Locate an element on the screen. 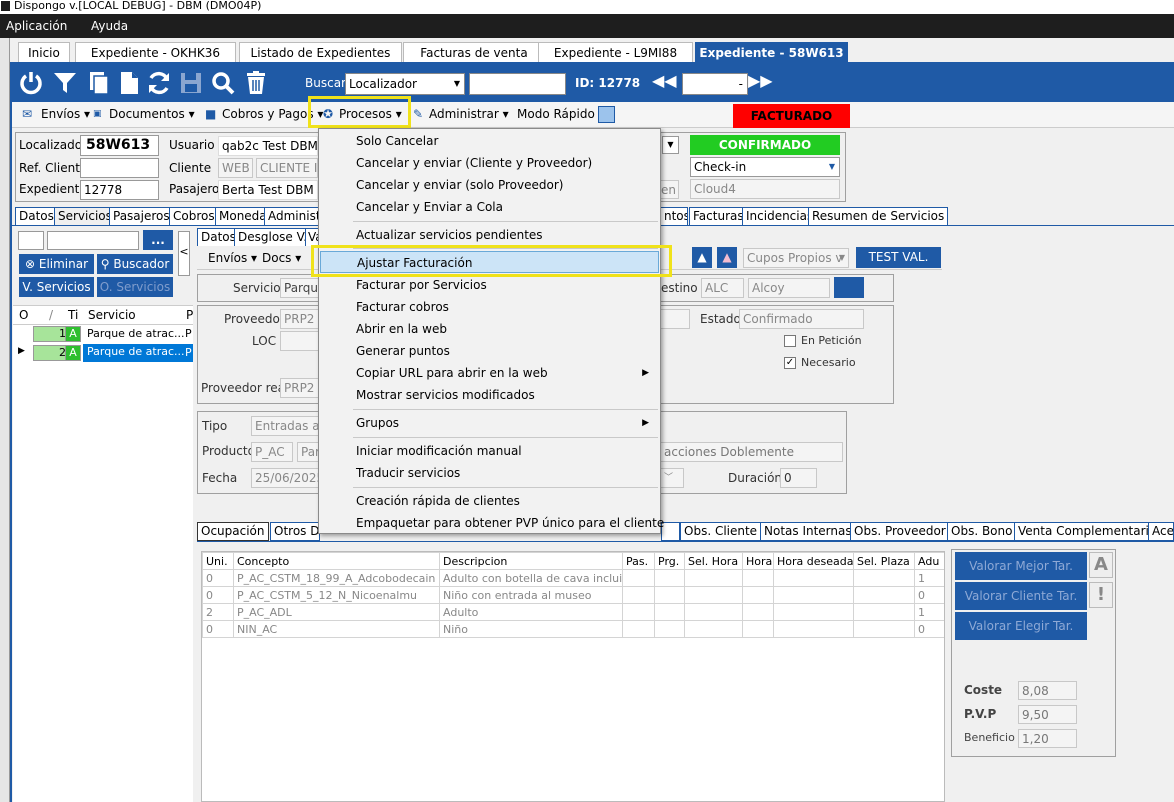 Image resolution: width=1174 pixels, height=802 pixels. power-icon is located at coordinates (31, 83).